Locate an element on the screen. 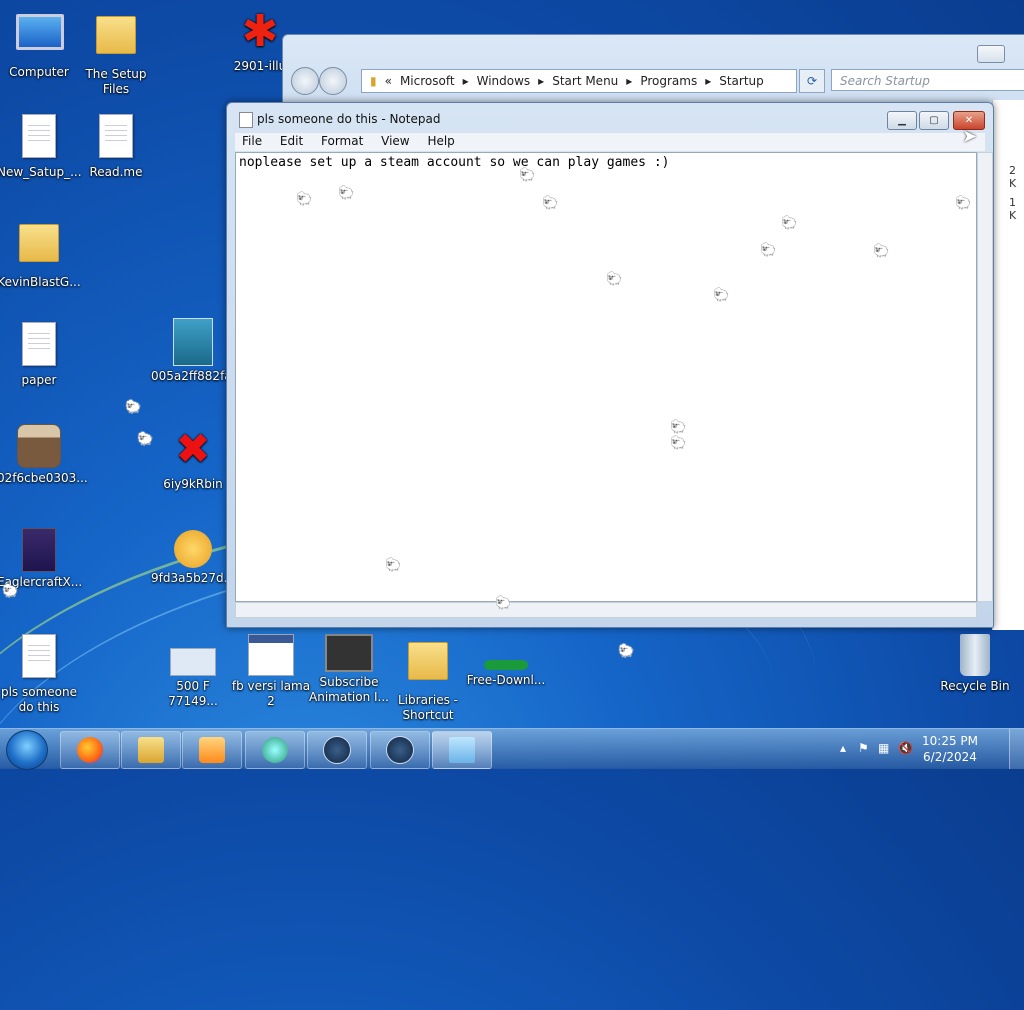 This screenshot has height=1010, width=1024. video-file-icon is located at coordinates (349, 653).